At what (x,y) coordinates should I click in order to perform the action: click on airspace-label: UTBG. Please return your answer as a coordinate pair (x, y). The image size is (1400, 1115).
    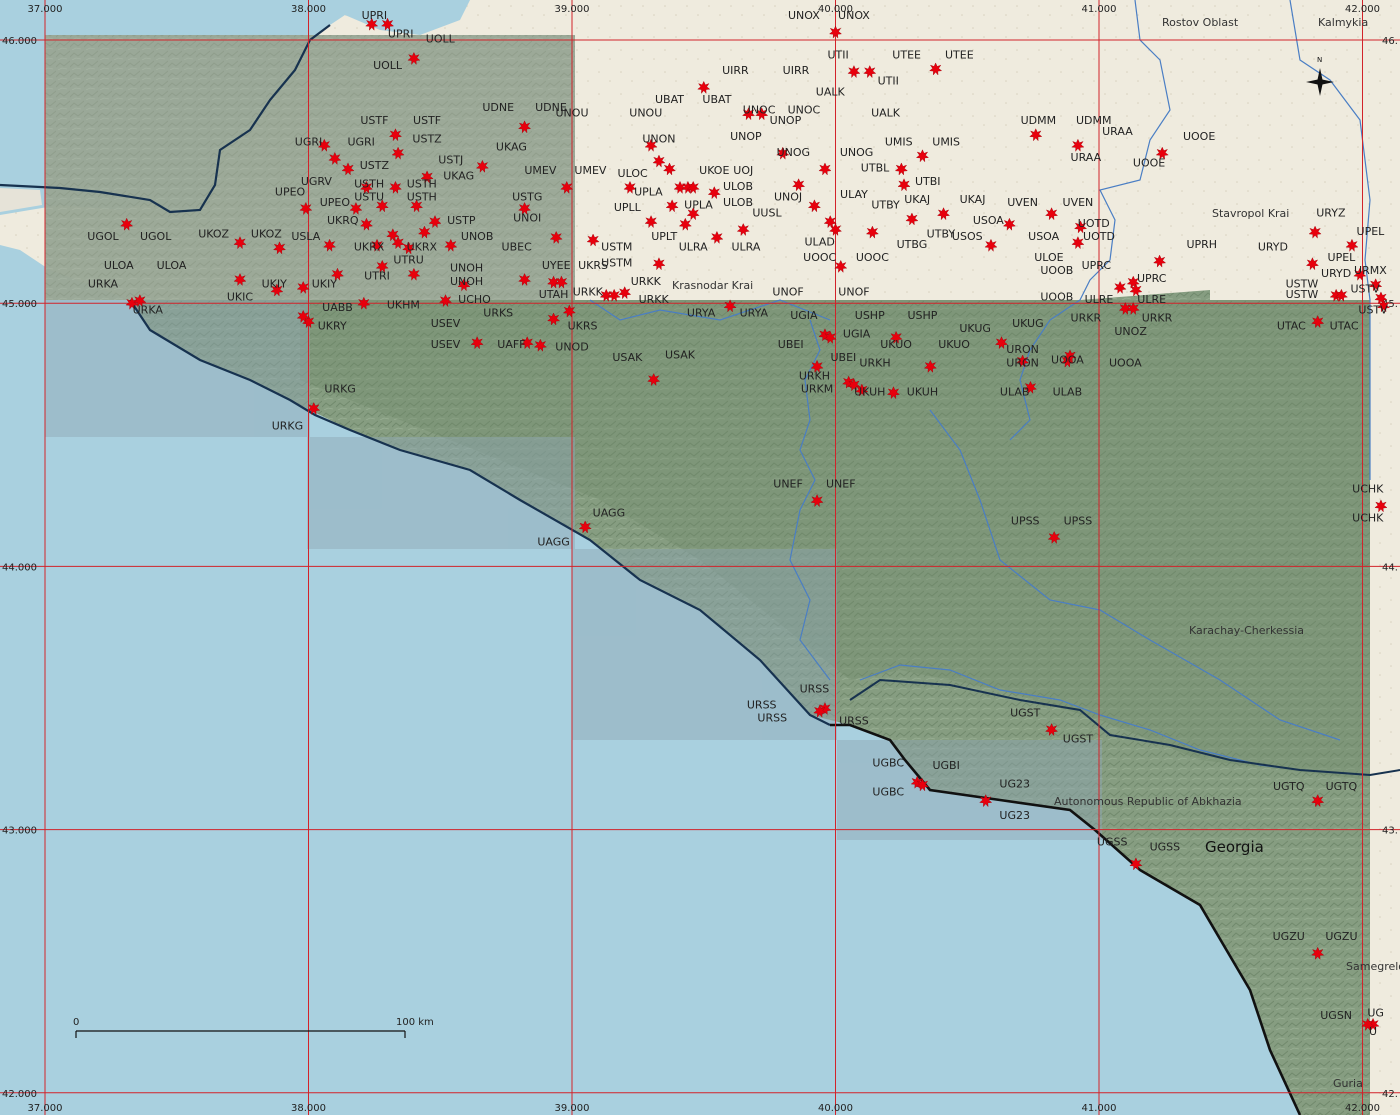
    Looking at the image, I should click on (912, 244).